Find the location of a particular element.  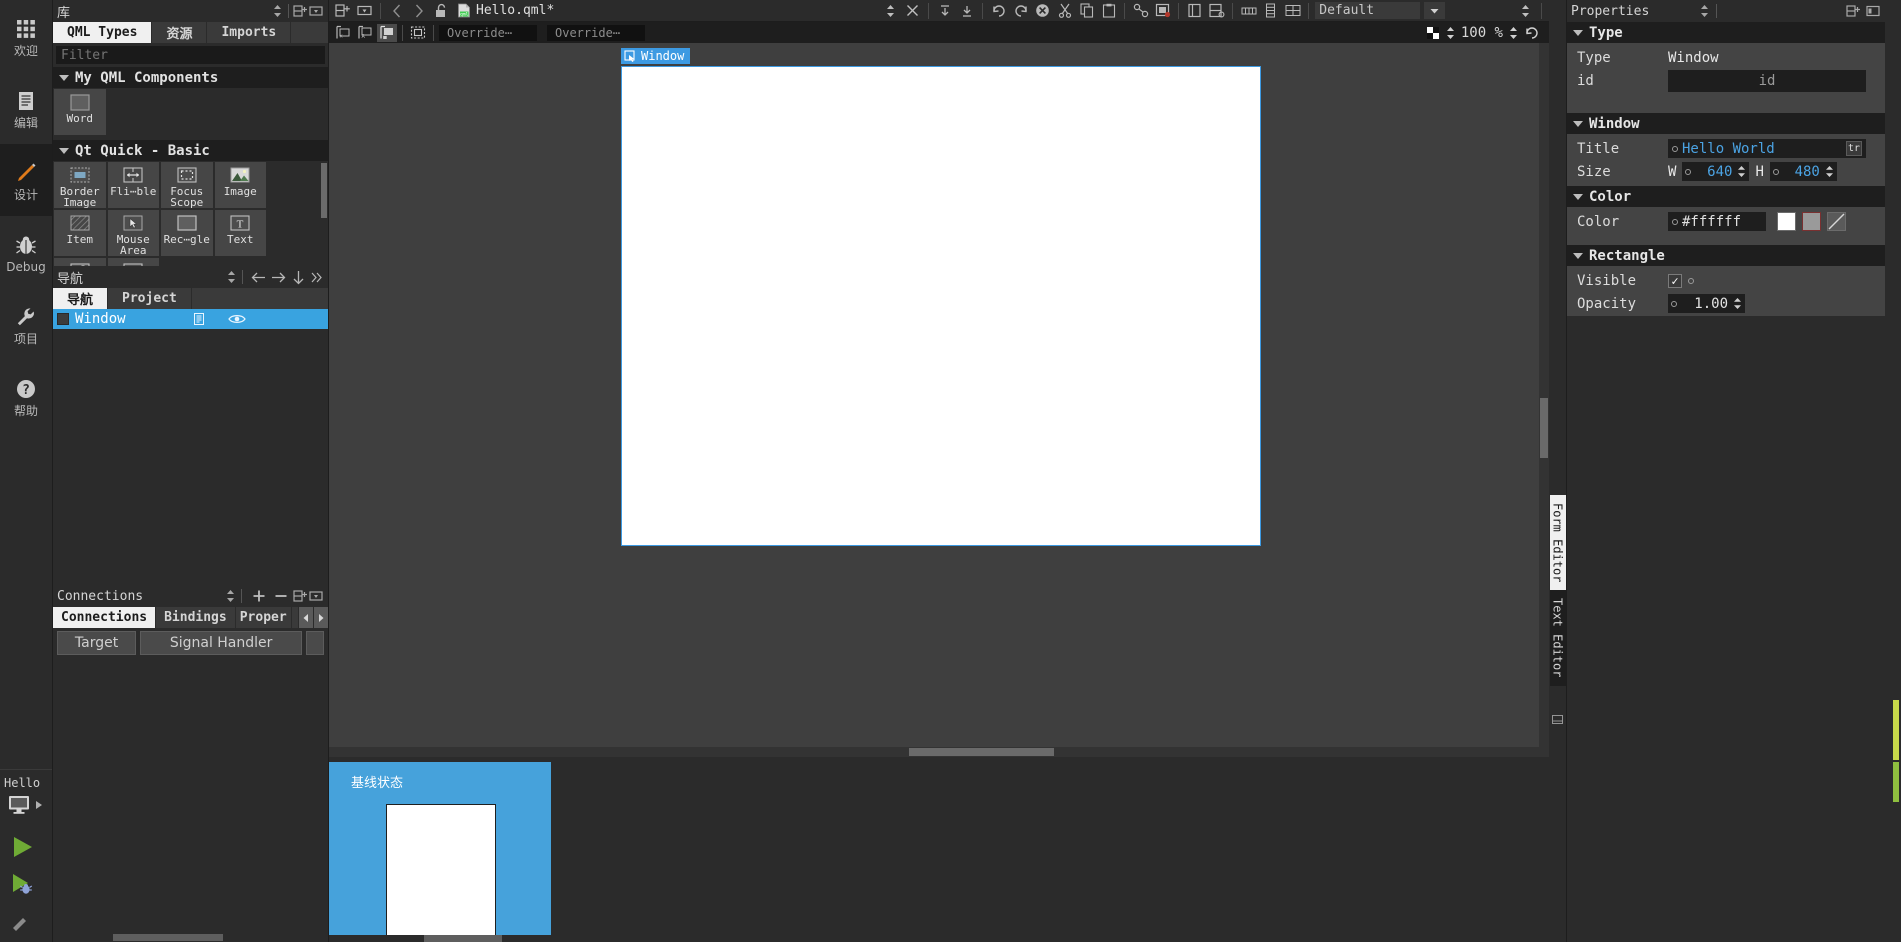

preset-caret-icon is located at coordinates (1434, 10).